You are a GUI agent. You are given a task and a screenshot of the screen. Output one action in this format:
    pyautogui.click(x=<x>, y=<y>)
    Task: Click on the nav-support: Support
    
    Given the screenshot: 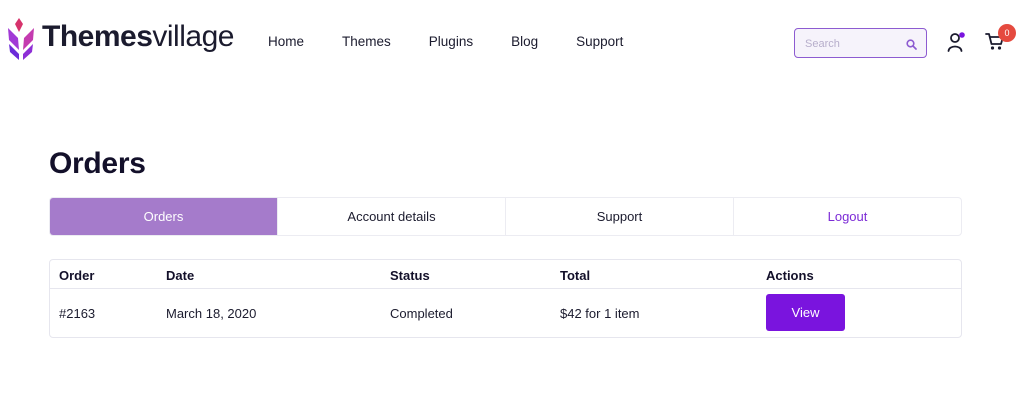 What is the action you would take?
    pyautogui.click(x=599, y=41)
    